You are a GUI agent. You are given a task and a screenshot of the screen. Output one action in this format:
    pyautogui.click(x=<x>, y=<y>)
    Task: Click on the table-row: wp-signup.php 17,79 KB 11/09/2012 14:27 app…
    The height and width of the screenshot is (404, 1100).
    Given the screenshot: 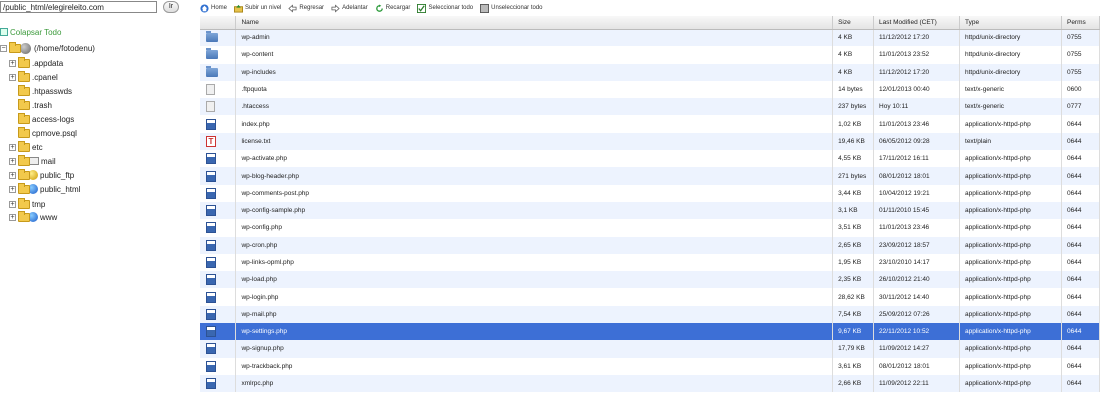 What is the action you would take?
    pyautogui.click(x=650, y=349)
    